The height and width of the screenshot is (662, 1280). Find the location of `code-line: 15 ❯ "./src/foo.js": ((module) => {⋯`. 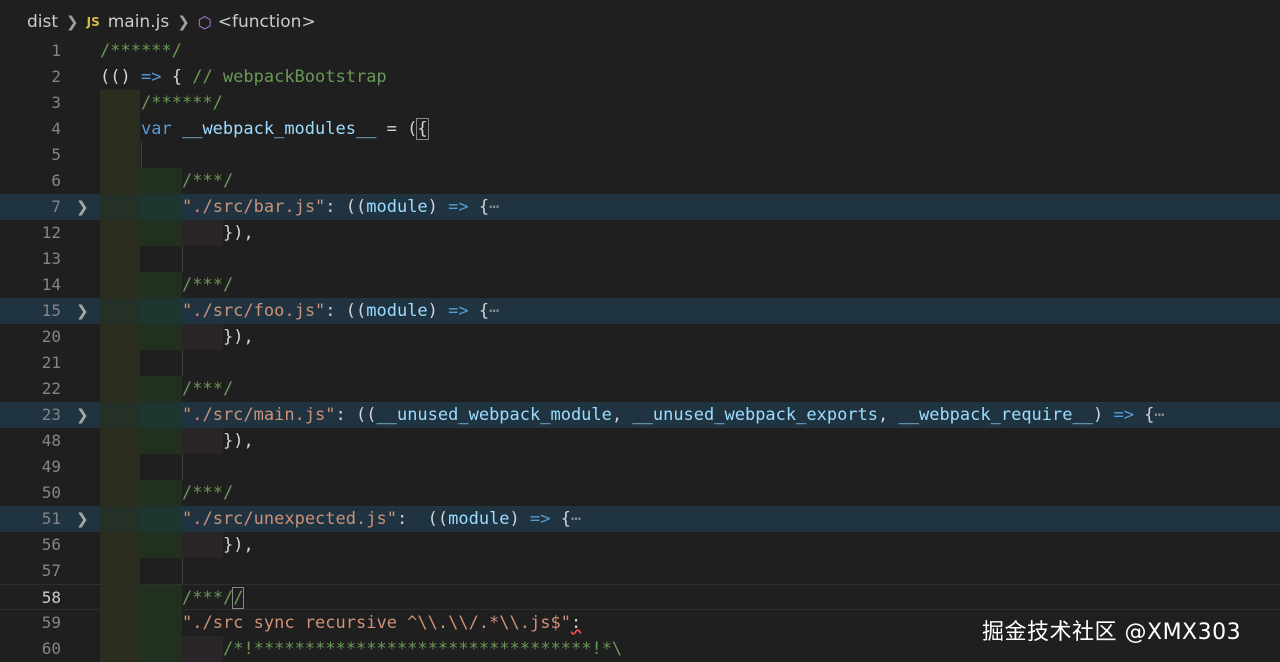

code-line: 15 ❯ "./src/foo.js": ((module) => {⋯ is located at coordinates (640, 311).